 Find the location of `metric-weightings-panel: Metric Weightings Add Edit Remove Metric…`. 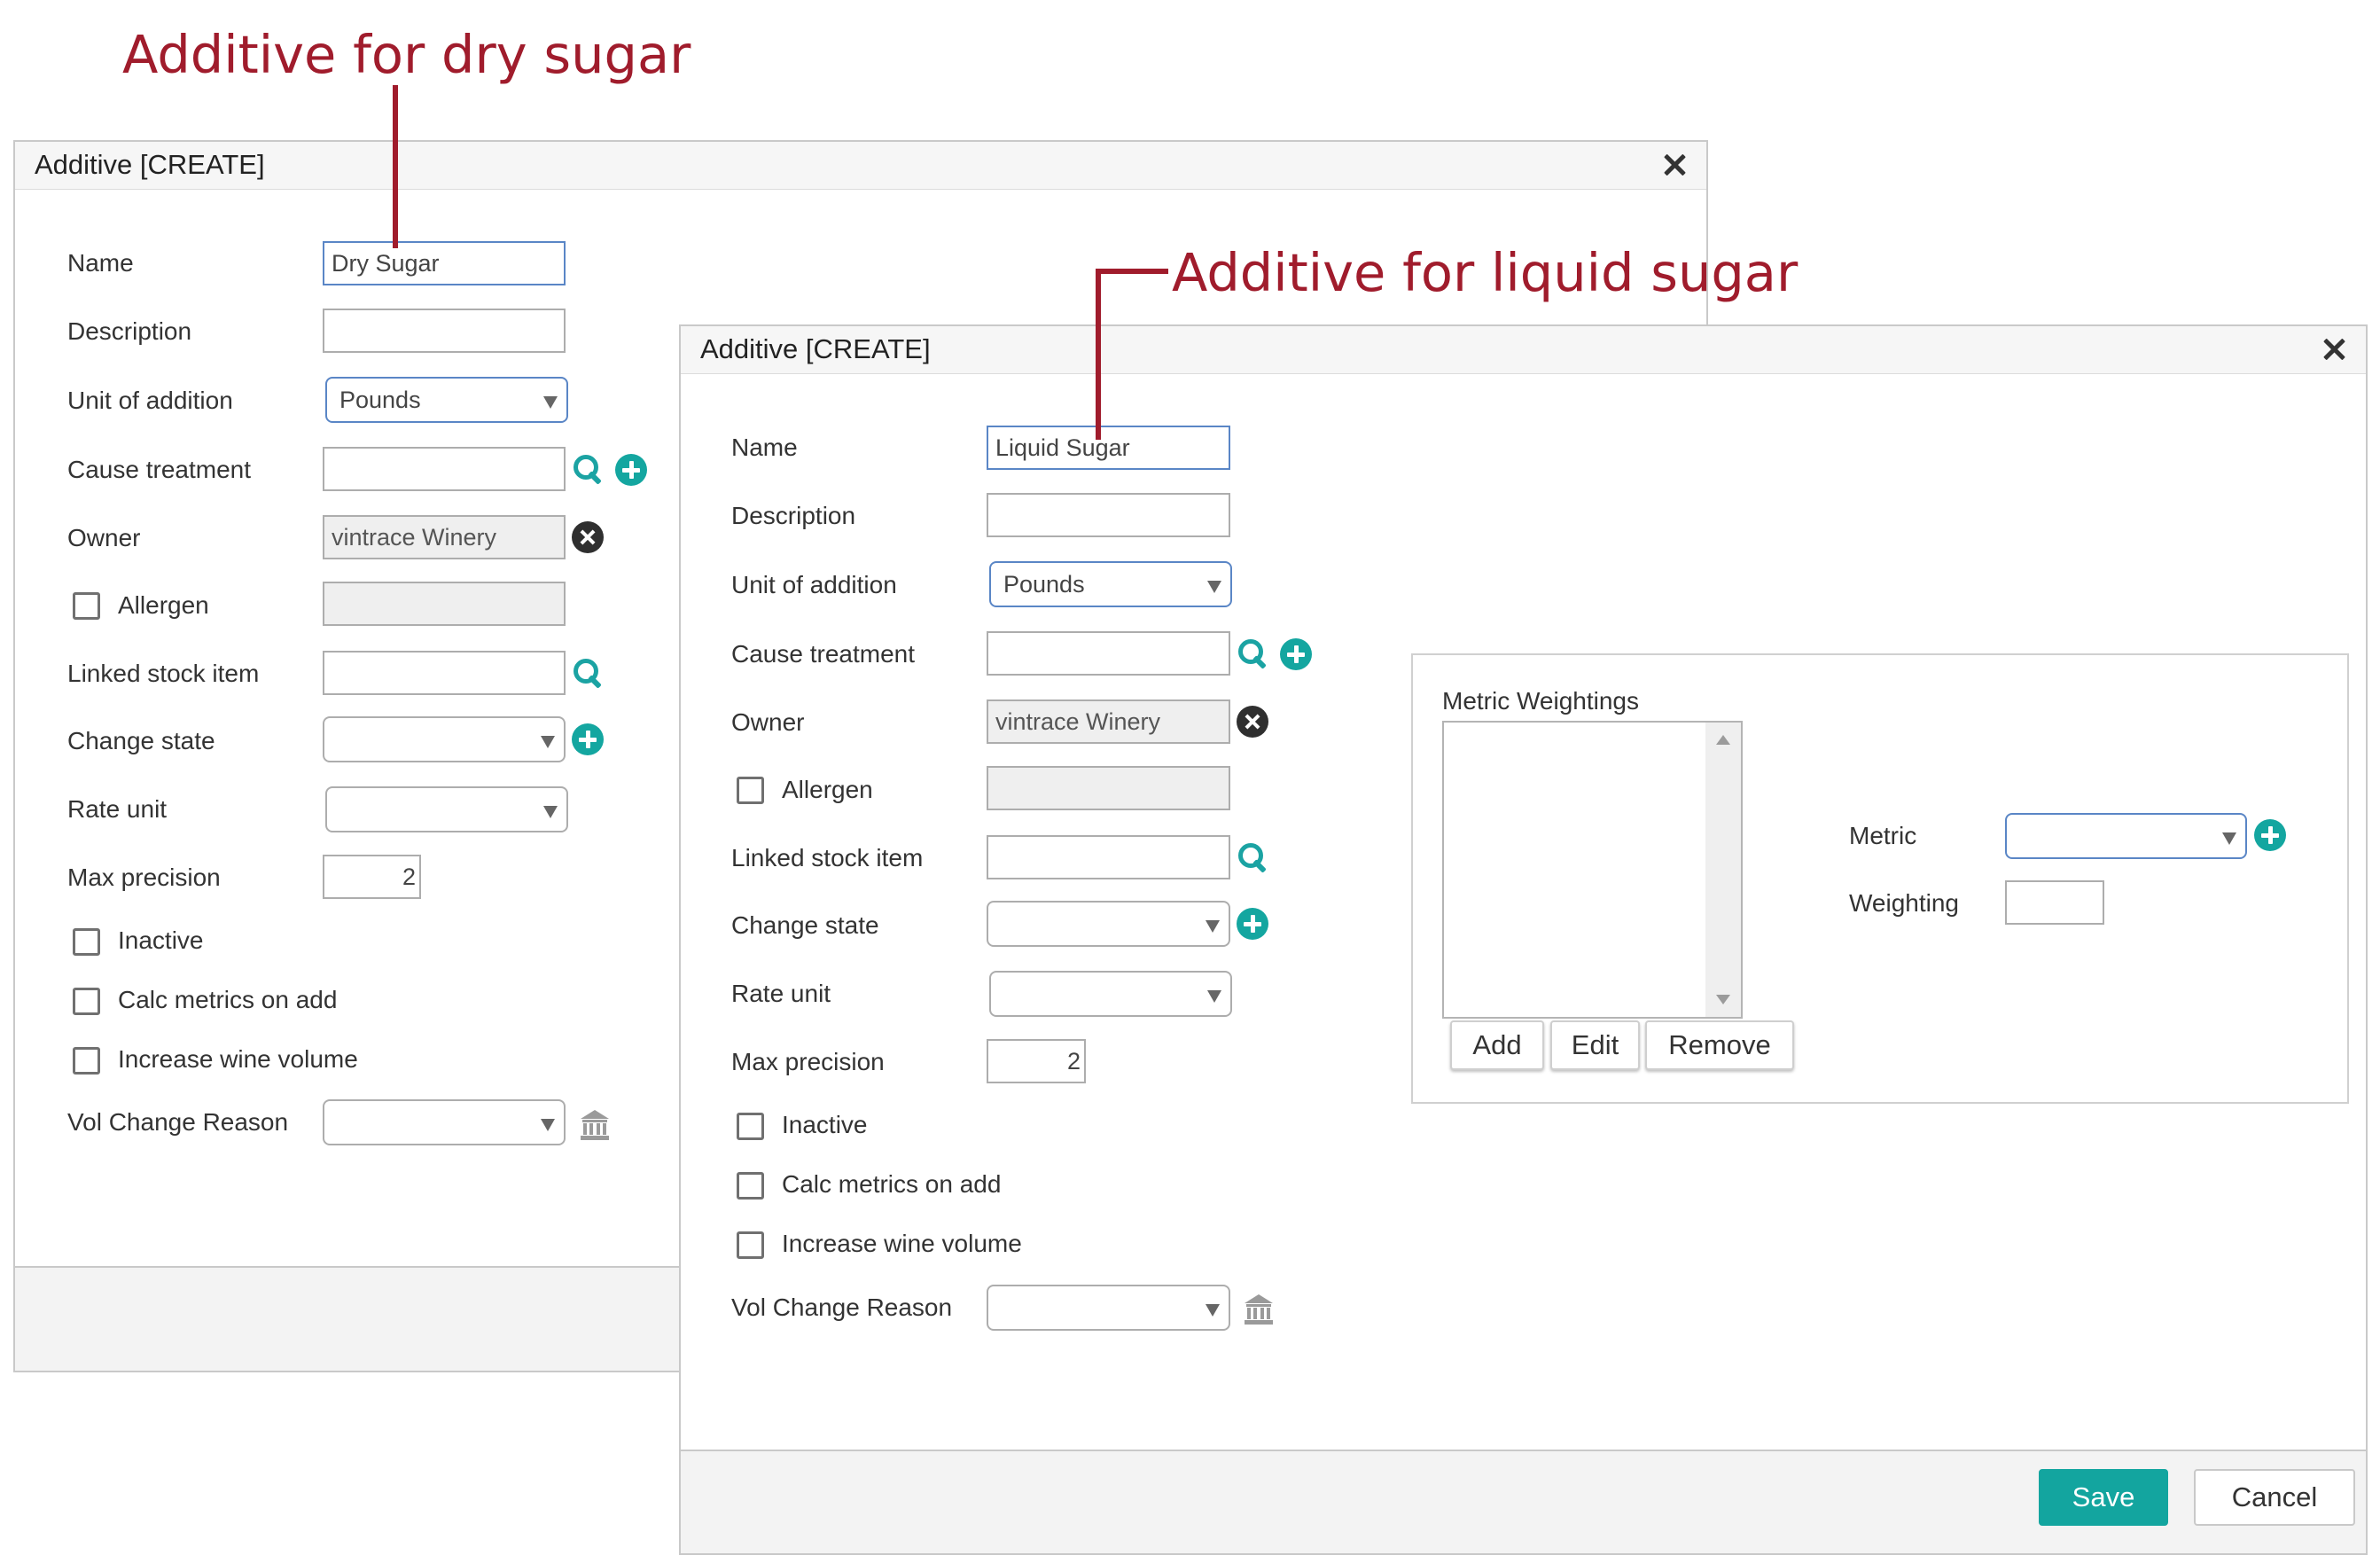

metric-weightings-panel: Metric Weightings Add Edit Remove Metric… is located at coordinates (1880, 878).